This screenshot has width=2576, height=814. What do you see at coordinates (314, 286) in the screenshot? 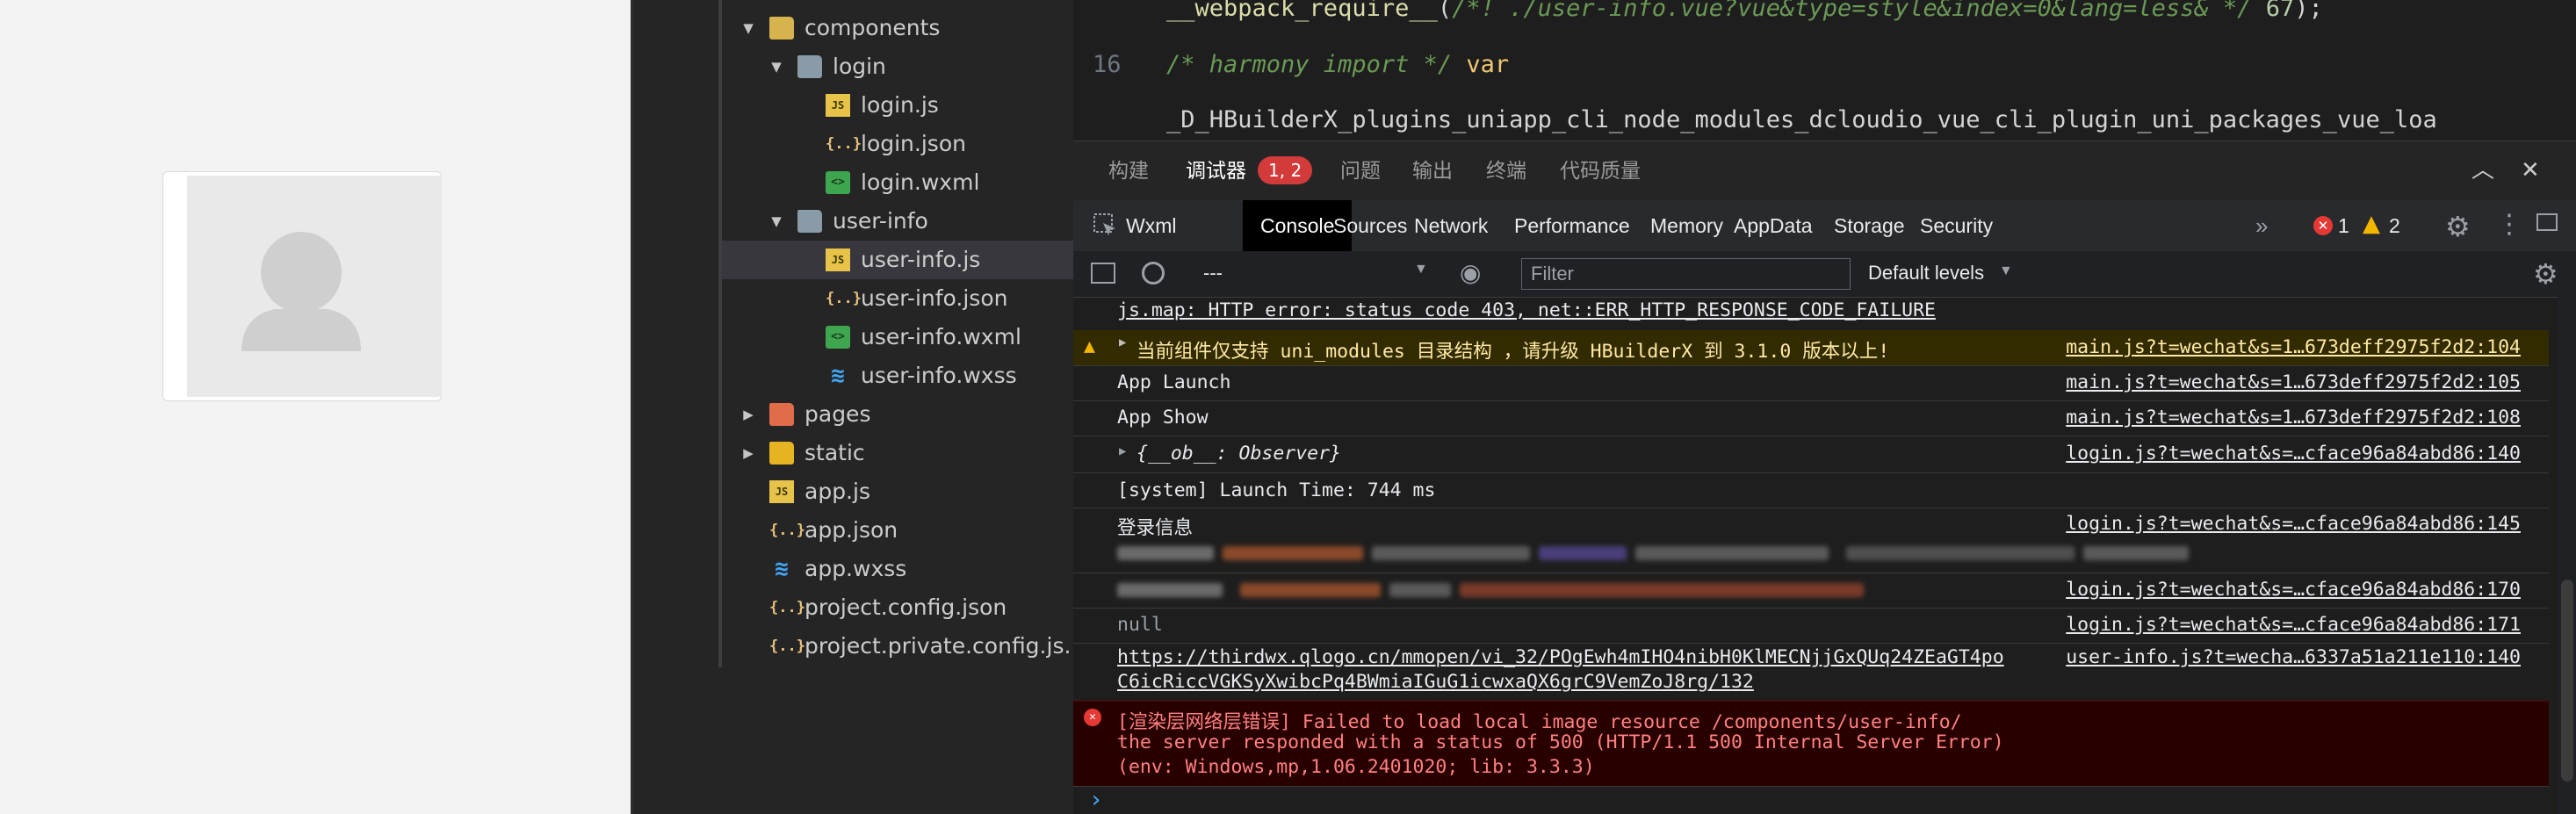
I see `avatar` at bounding box center [314, 286].